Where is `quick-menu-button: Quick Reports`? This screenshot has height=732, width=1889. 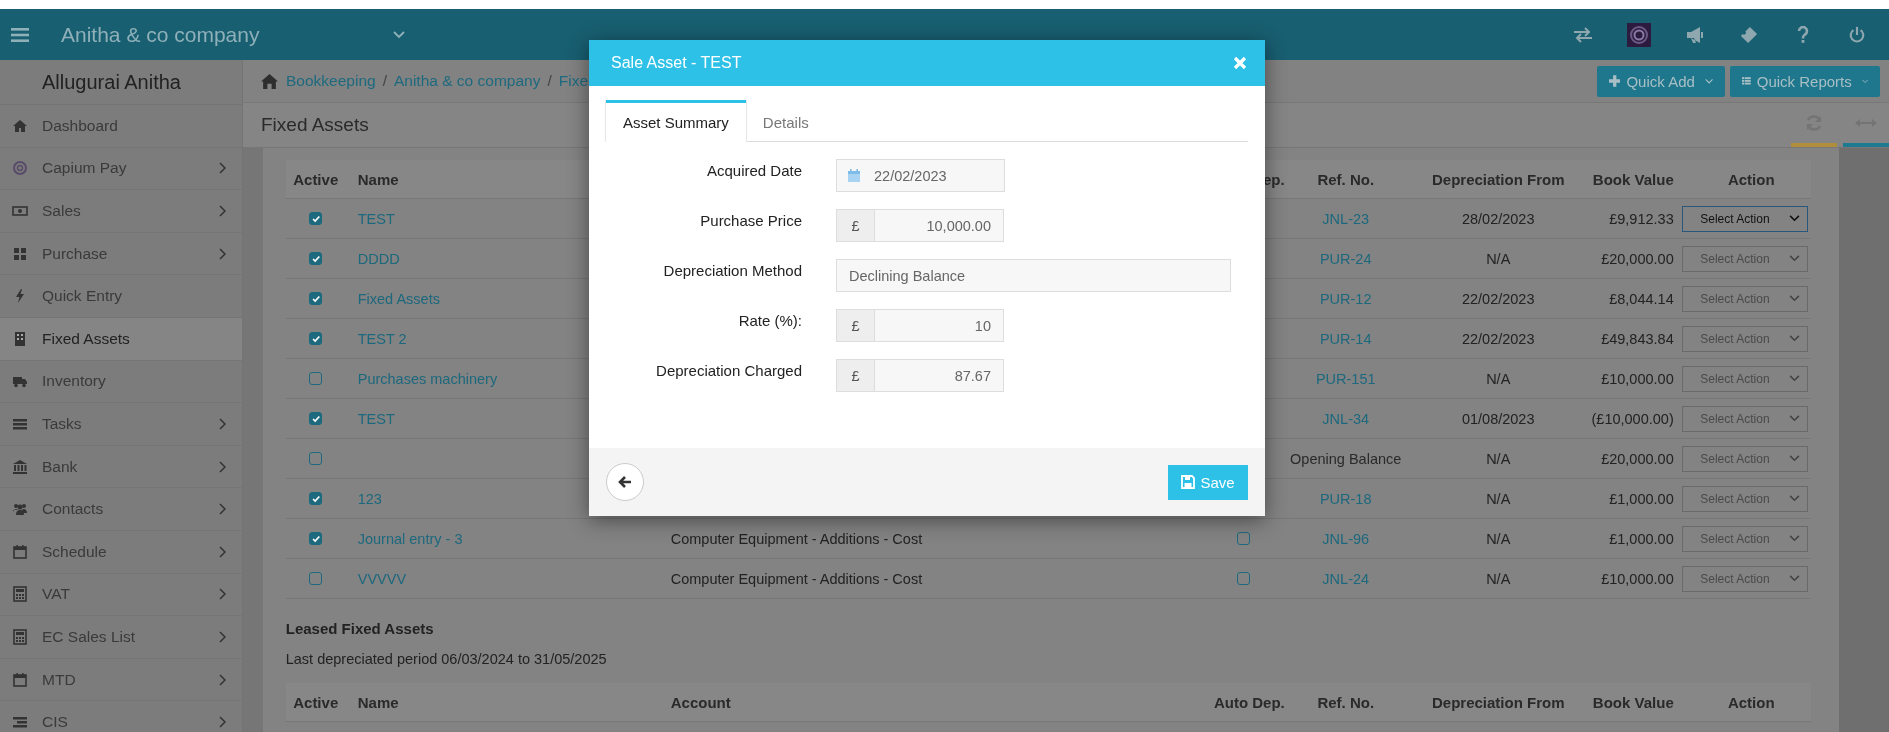
quick-menu-button: Quick Reports is located at coordinates (1805, 81).